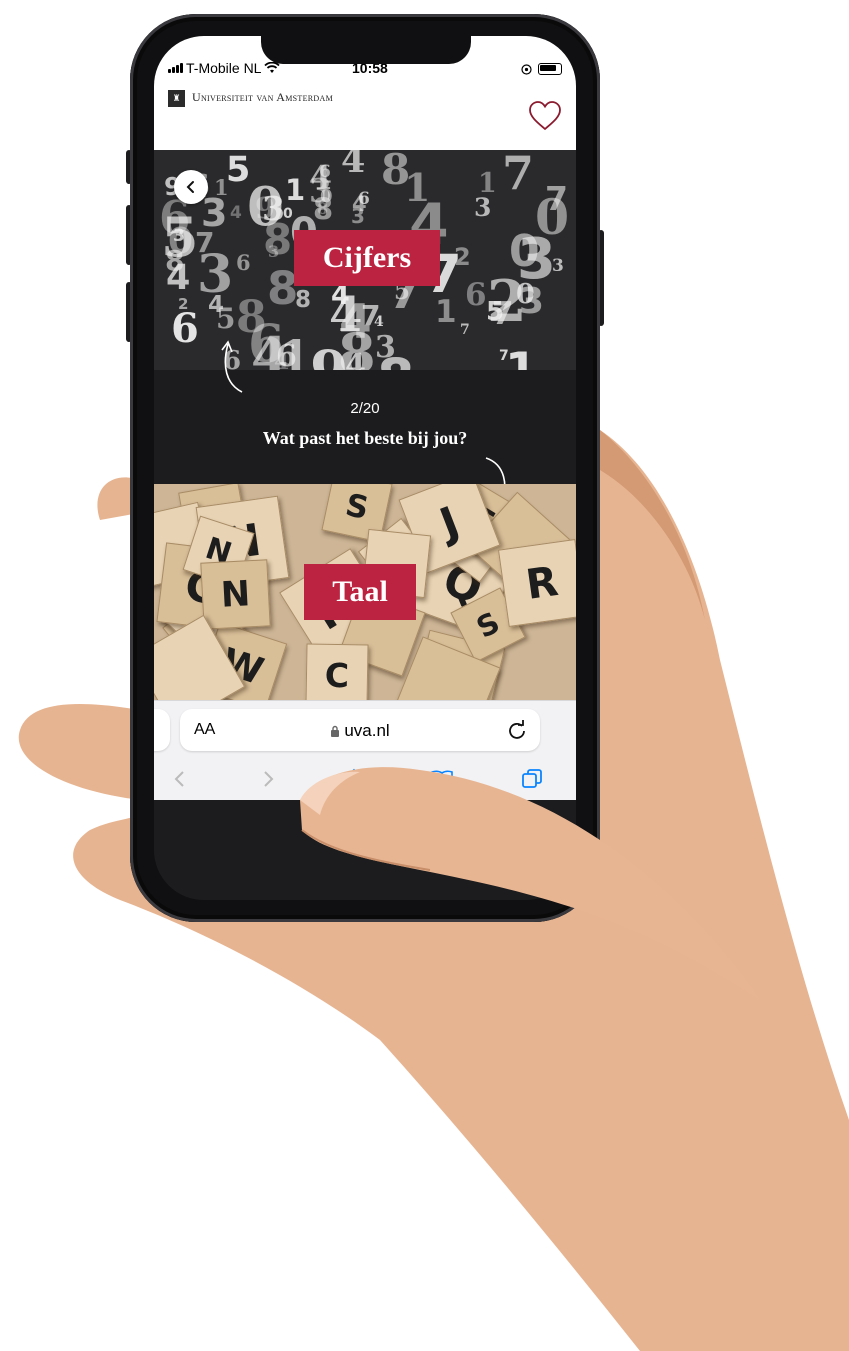 The image size is (849, 1351). What do you see at coordinates (495, 312) in the screenshot?
I see `chalk-digit: 5` at bounding box center [495, 312].